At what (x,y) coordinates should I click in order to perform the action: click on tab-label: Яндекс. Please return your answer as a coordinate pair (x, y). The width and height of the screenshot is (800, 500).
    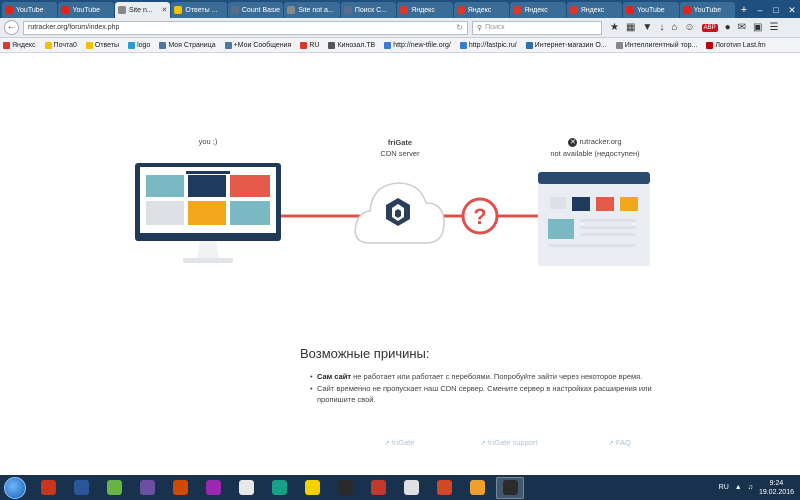
    Looking at the image, I should click on (423, 10).